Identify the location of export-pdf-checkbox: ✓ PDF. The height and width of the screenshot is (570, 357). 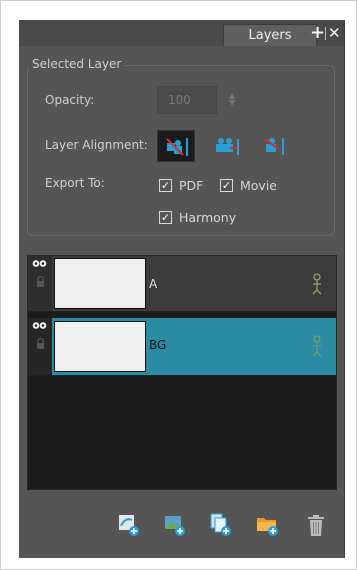
(181, 185).